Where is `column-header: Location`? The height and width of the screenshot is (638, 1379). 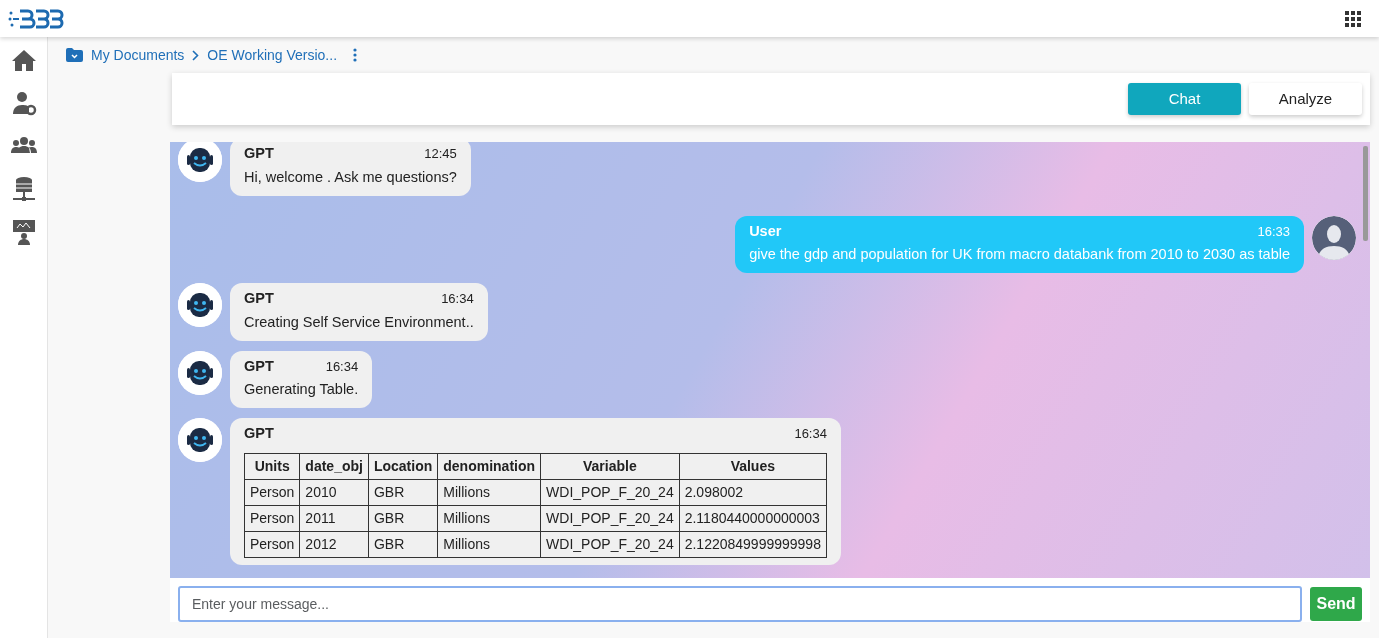 column-header: Location is located at coordinates (403, 466).